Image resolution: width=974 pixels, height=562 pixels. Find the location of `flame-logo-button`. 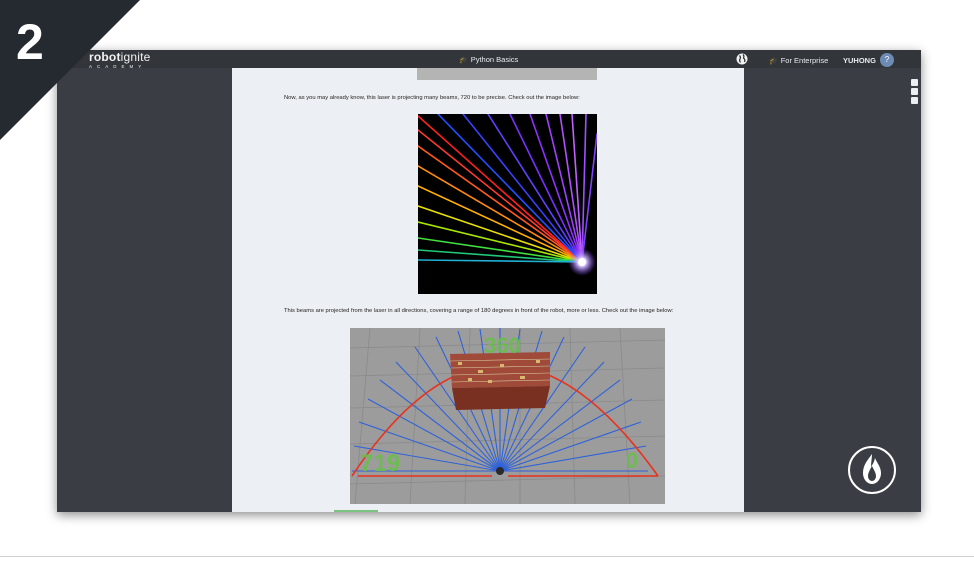

flame-logo-button is located at coordinates (872, 470).